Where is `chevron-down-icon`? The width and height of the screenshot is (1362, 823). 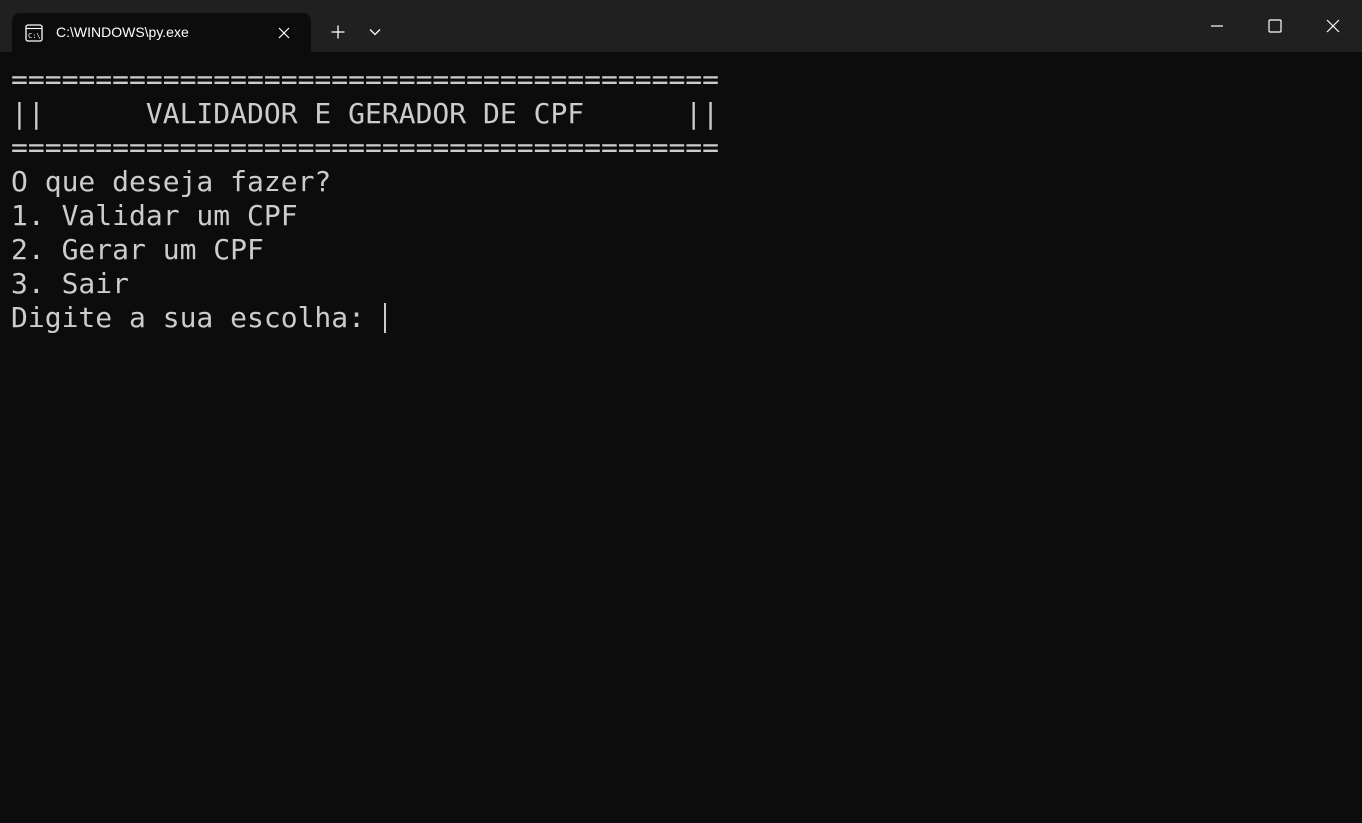 chevron-down-icon is located at coordinates (375, 32).